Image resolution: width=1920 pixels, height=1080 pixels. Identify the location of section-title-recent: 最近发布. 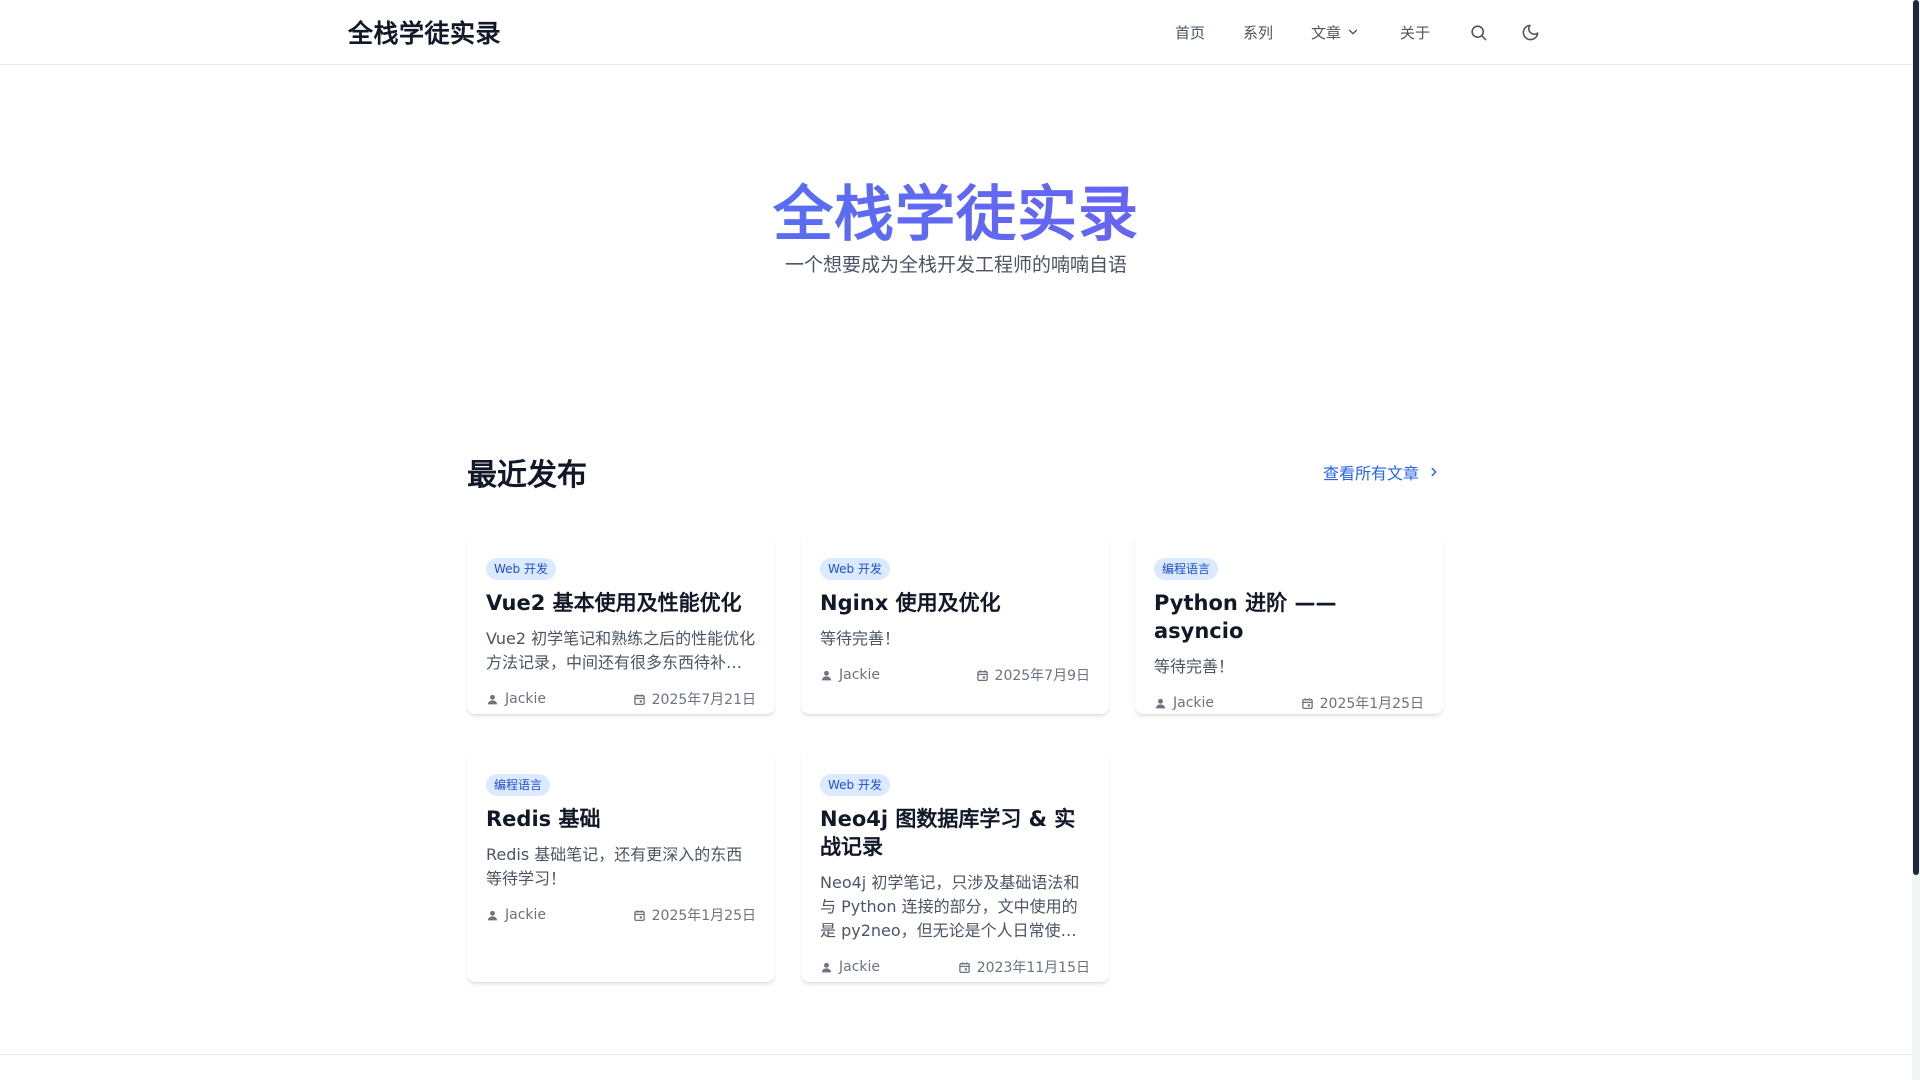
(527, 475).